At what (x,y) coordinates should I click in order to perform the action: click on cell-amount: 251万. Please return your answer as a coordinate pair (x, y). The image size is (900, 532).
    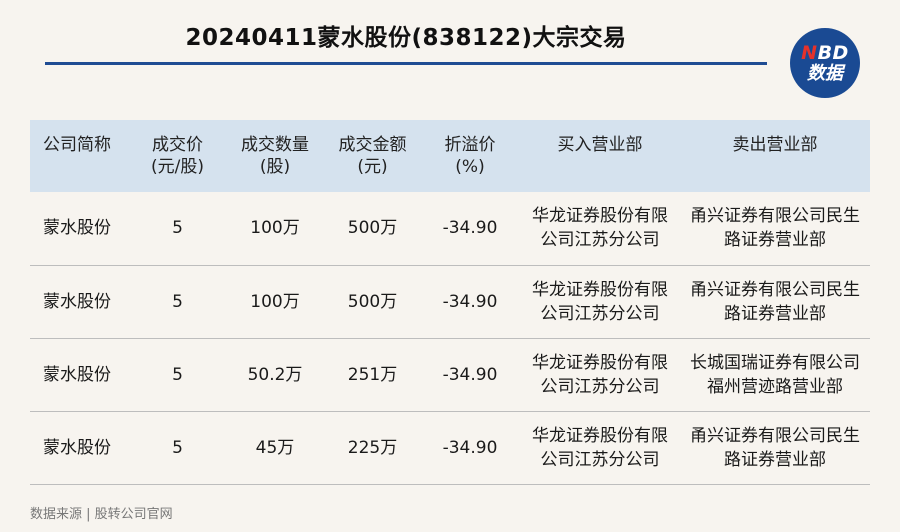
    Looking at the image, I should click on (372, 374).